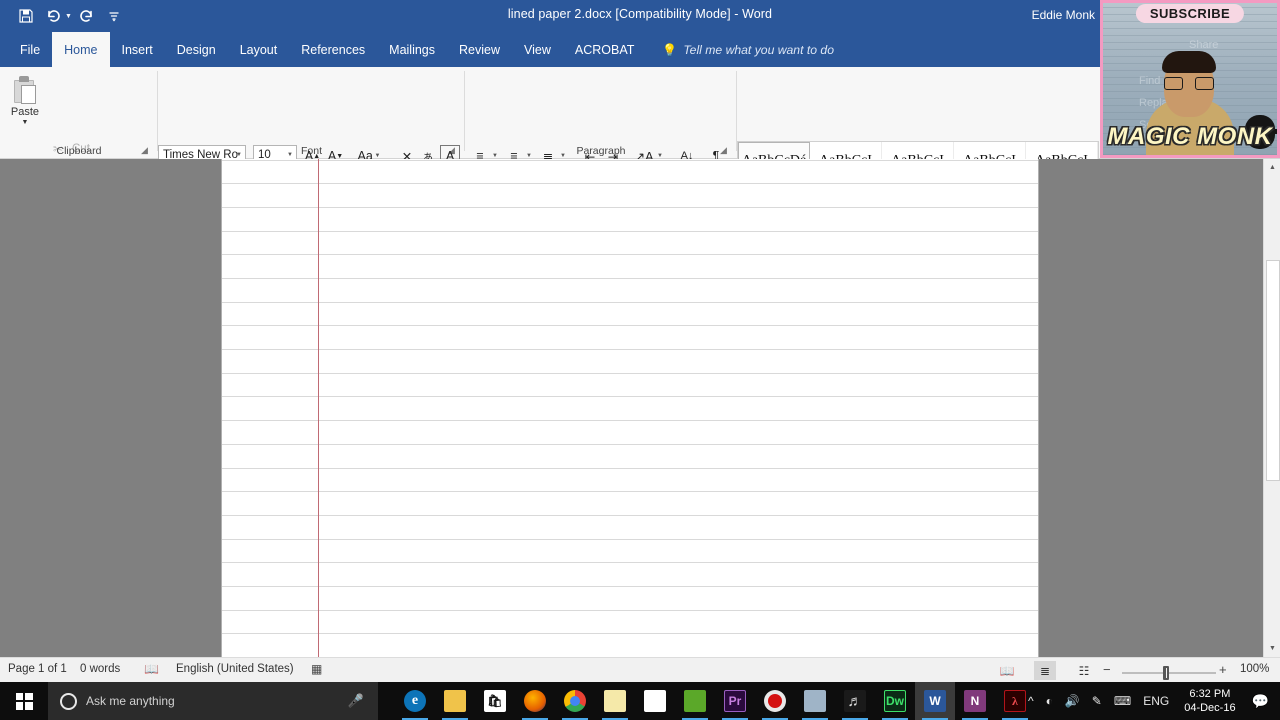 The image size is (1280, 720). I want to click on sticky-note-icon, so click(615, 701).